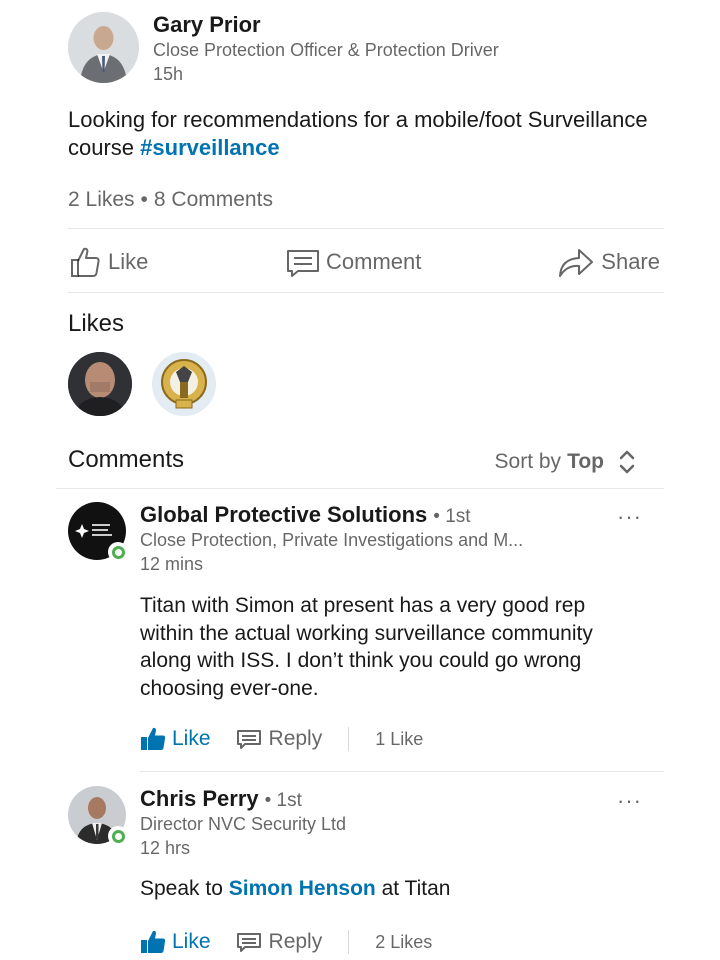 The height and width of the screenshot is (960, 720). I want to click on post-action-bar: Like Comment Share, so click(364, 262).